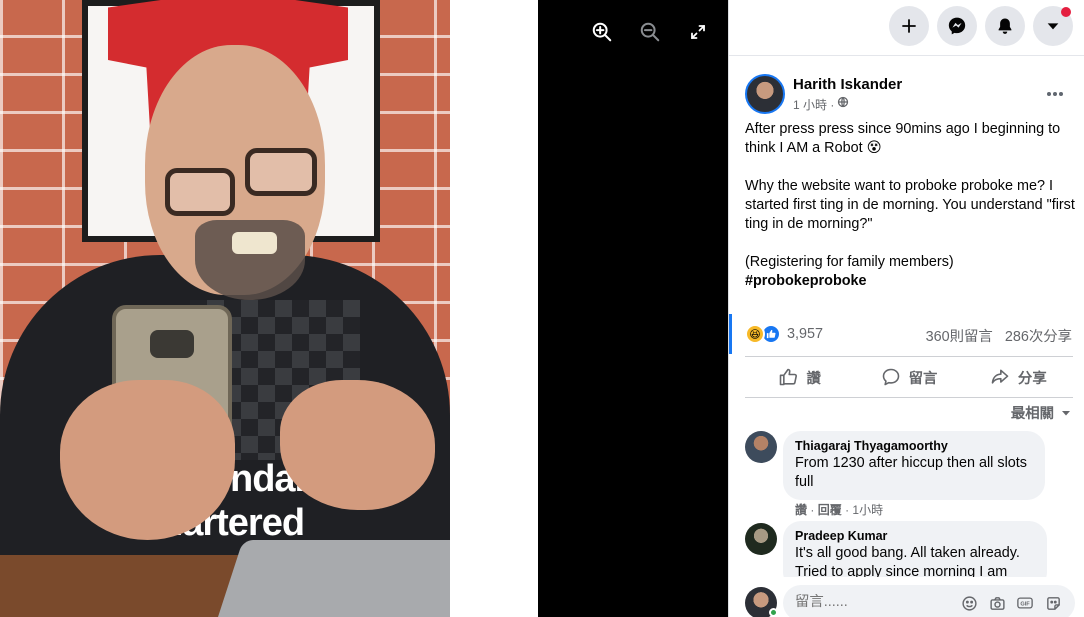 This screenshot has width=1084, height=617. What do you see at coordinates (995, 335) in the screenshot?
I see `engagement-counts: 360則留言 286次分享` at bounding box center [995, 335].